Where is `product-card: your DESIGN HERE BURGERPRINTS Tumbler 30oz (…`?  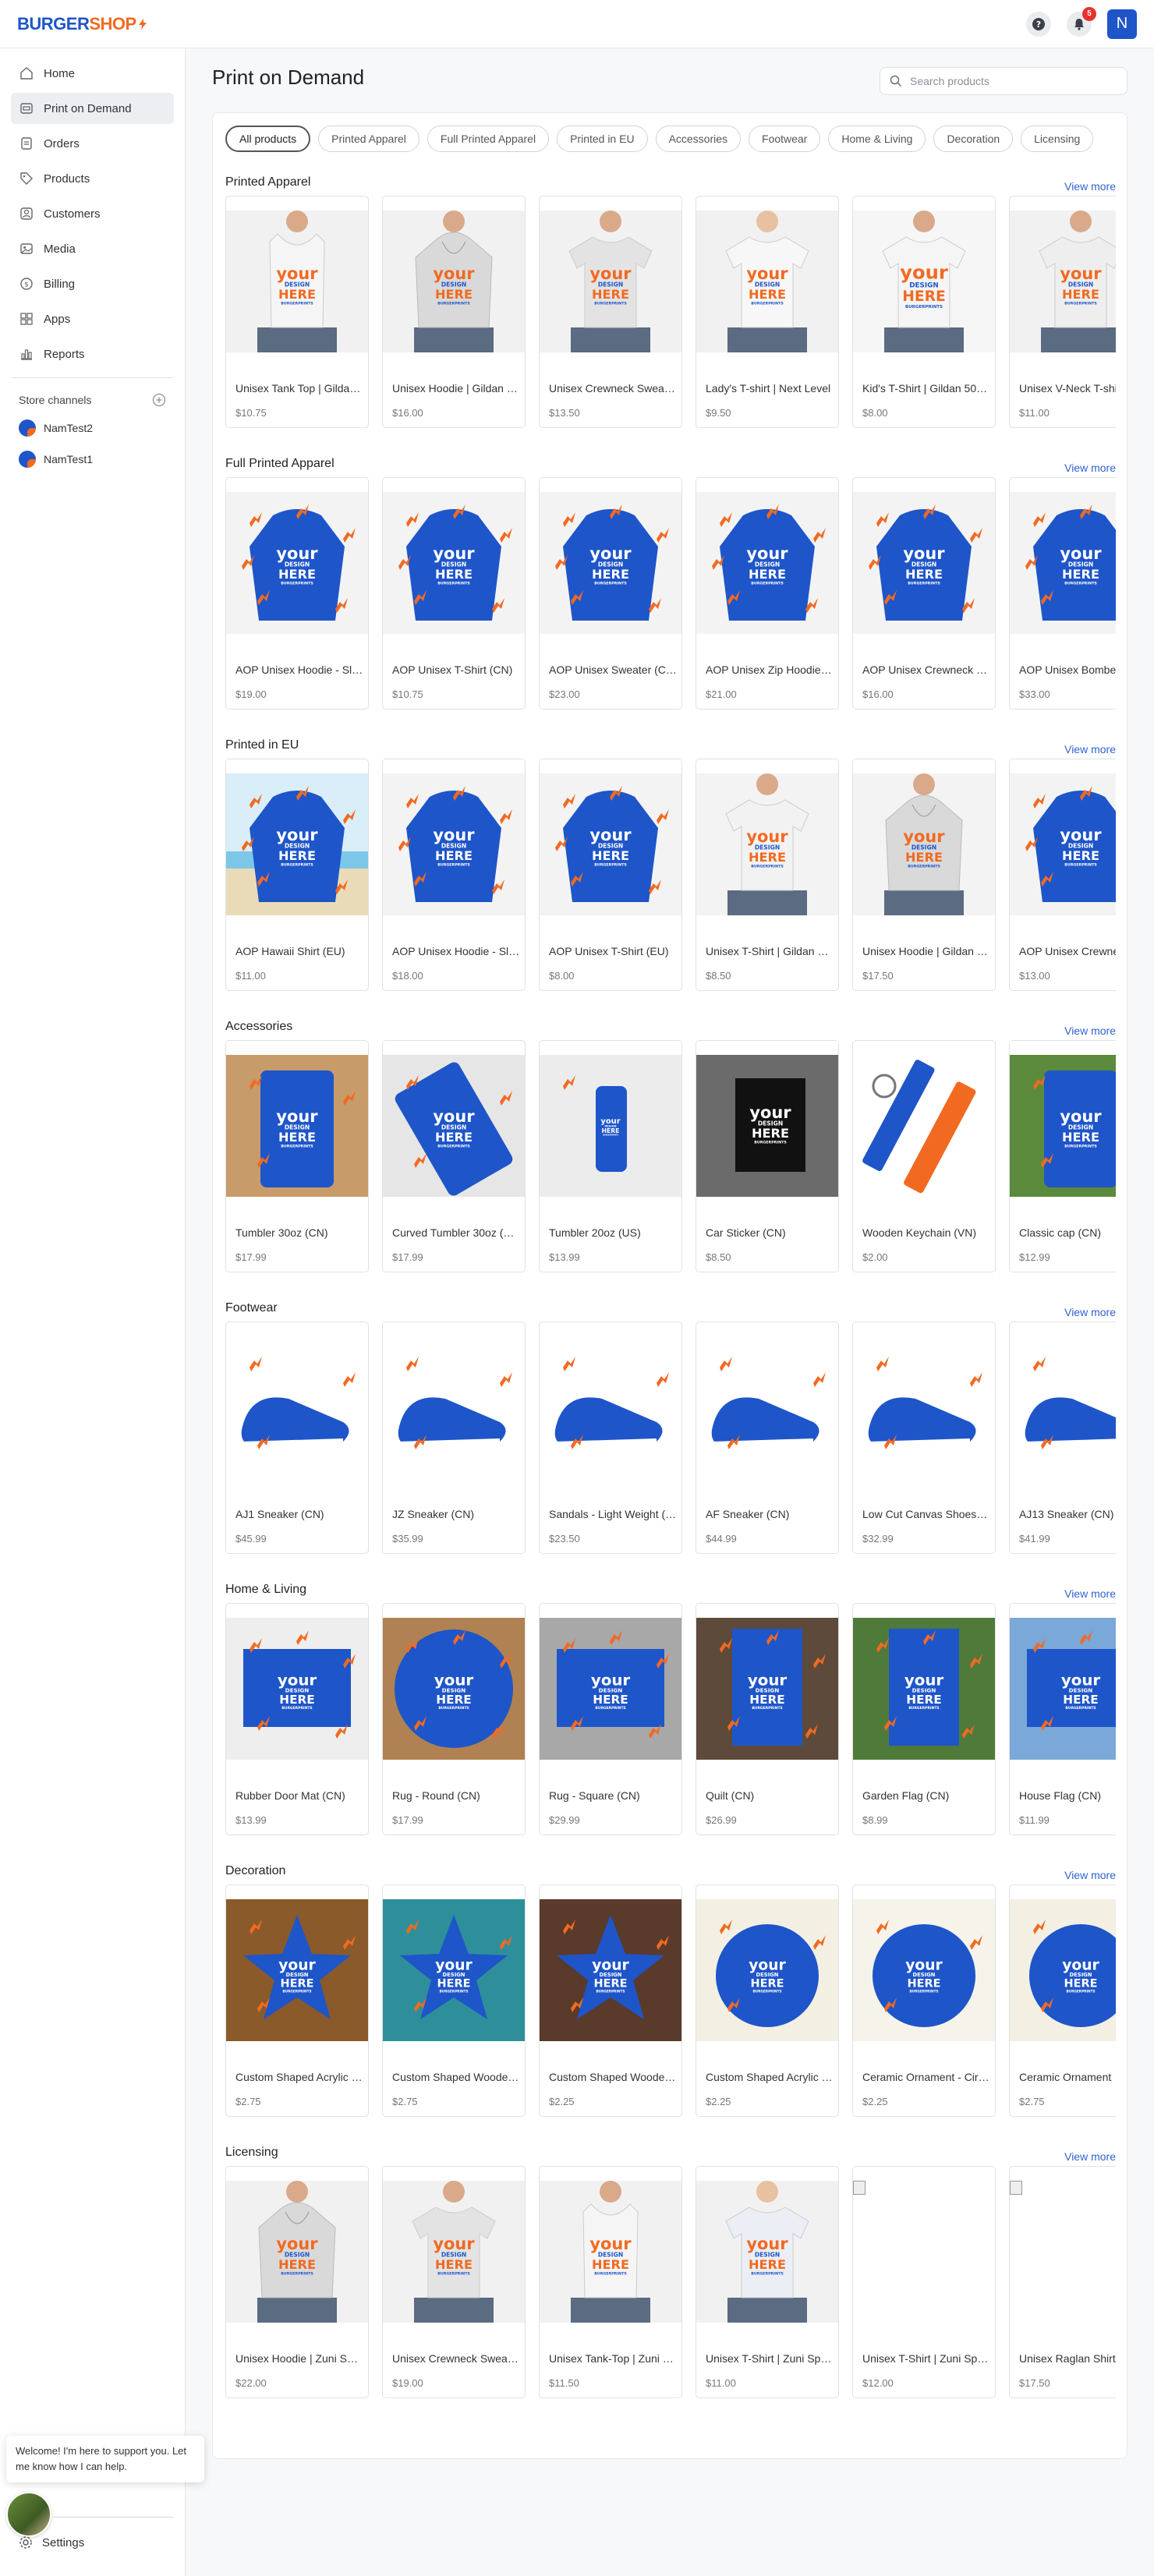
product-card: your DESIGN HERE BURGERPRINTS Tumbler 30oz (… is located at coordinates (297, 1156).